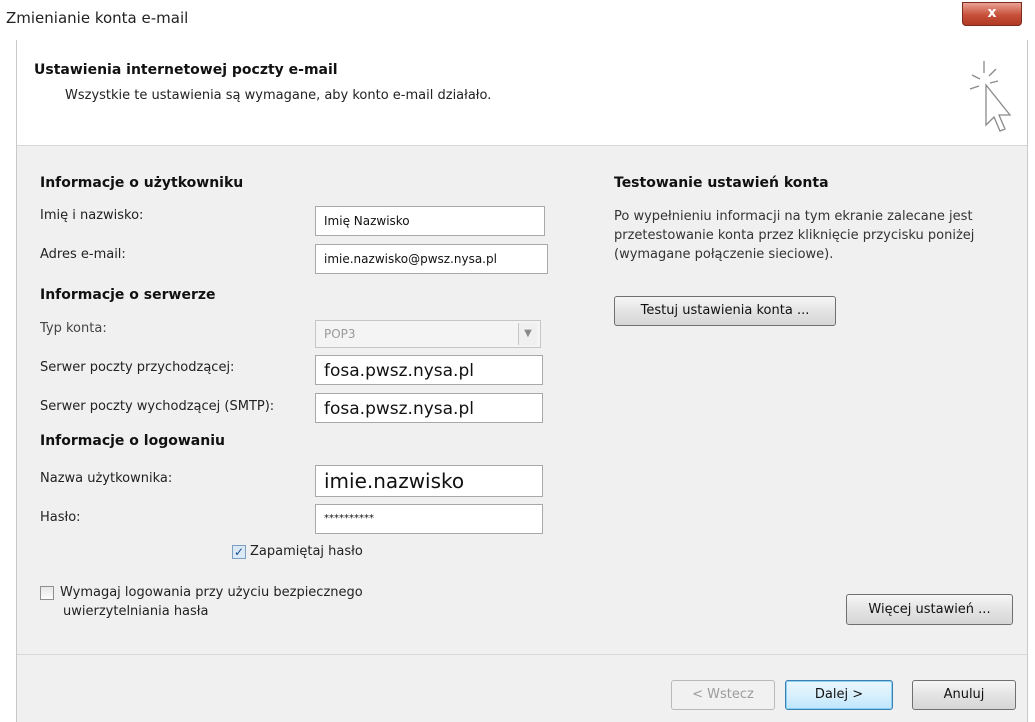 This screenshot has width=1035, height=722. I want to click on account-type-value: POP3, so click(340, 334).